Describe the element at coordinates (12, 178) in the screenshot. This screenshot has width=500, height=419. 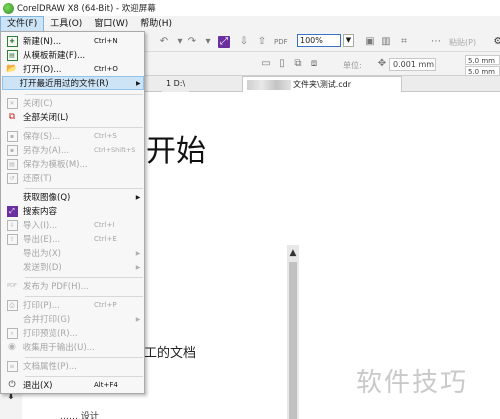
I see `revert-icon: ↺` at that location.